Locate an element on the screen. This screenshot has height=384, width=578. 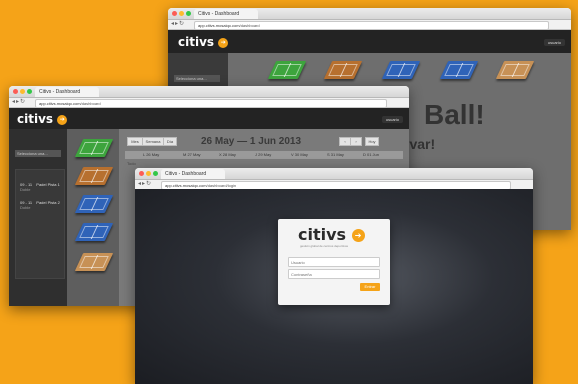
view-day-button: Día is located at coordinates (170, 141).